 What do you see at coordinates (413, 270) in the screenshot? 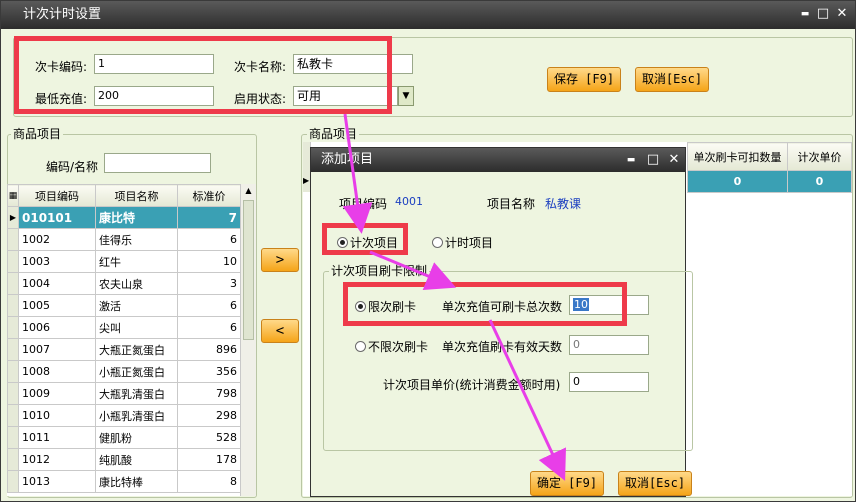
I see `arrow-to-limit` at bounding box center [413, 270].